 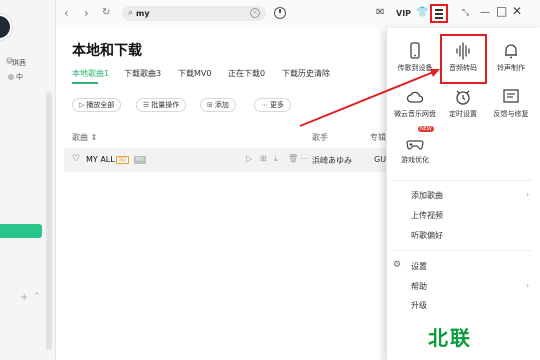 What do you see at coordinates (465, 13) in the screenshot?
I see `mini-mode-icon: ⤡` at bounding box center [465, 13].